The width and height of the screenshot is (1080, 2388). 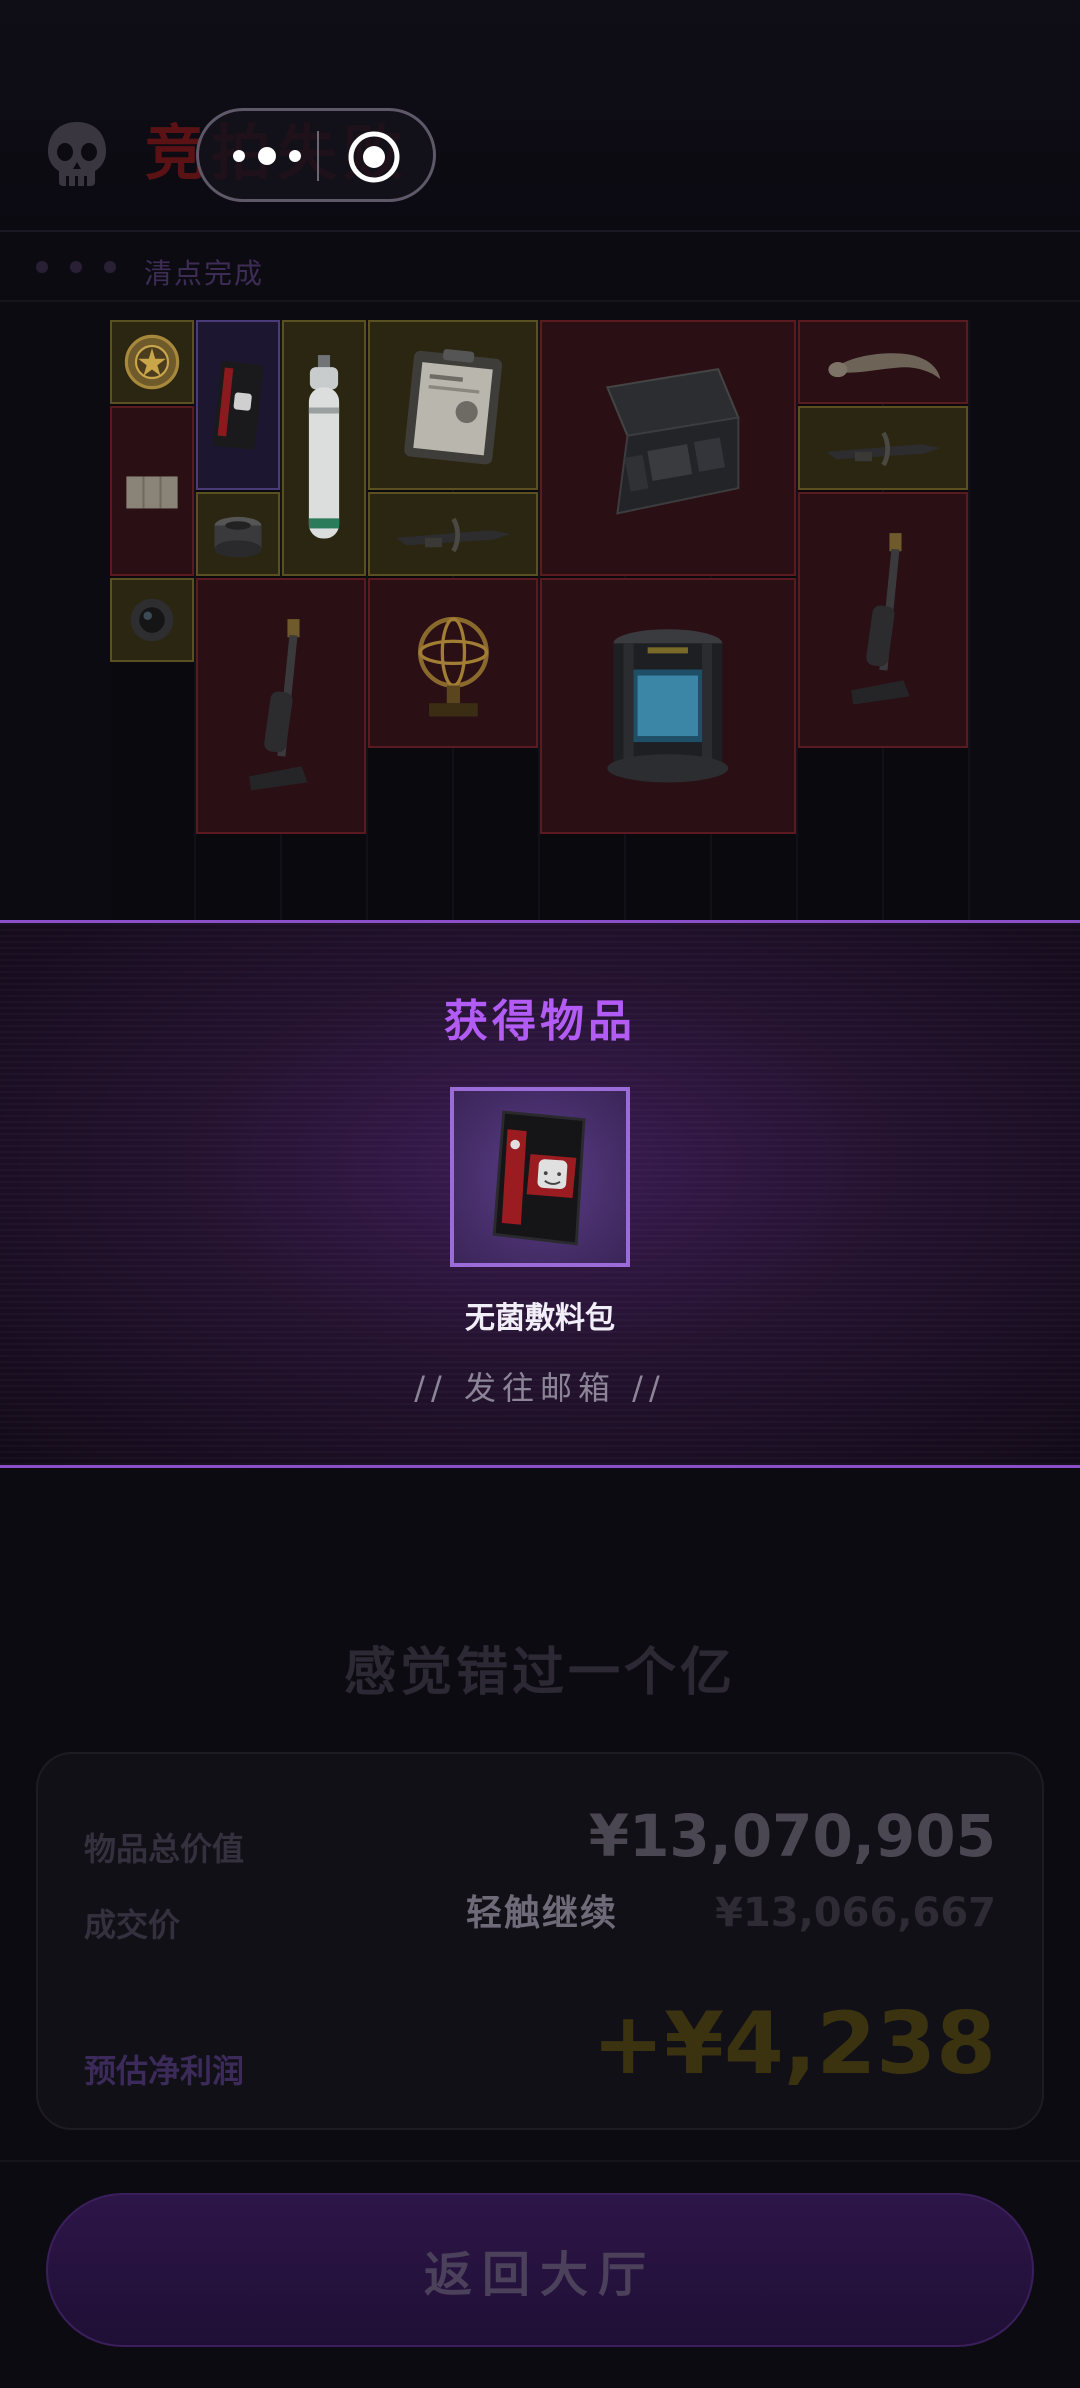 What do you see at coordinates (539, 1673) in the screenshot?
I see `result-slogan: 感觉错过一个亿` at bounding box center [539, 1673].